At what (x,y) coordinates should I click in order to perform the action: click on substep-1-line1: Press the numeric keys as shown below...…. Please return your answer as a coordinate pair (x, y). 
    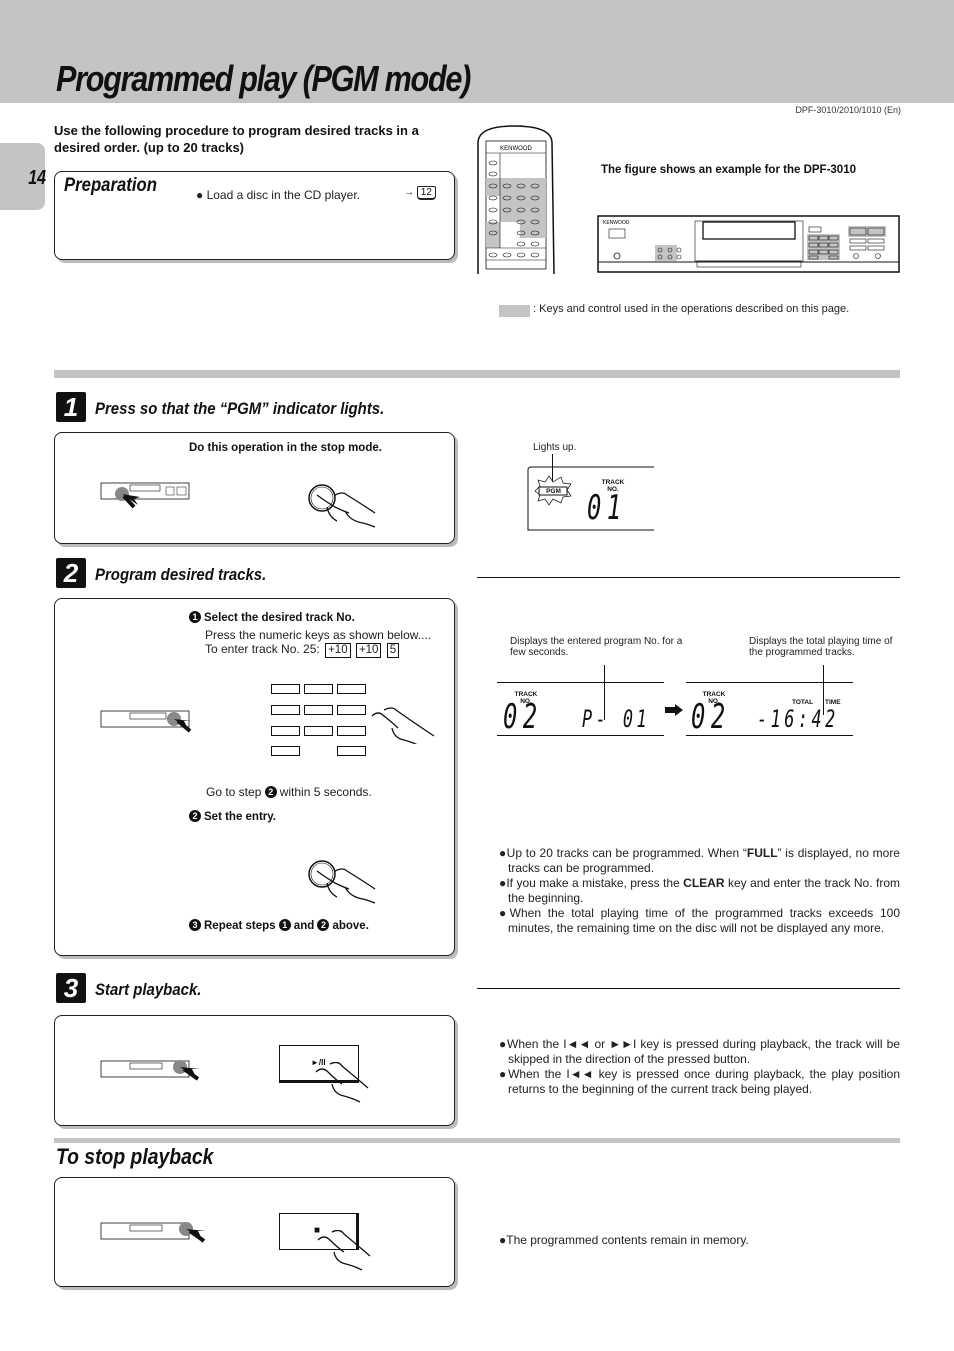
    Looking at the image, I should click on (318, 635).